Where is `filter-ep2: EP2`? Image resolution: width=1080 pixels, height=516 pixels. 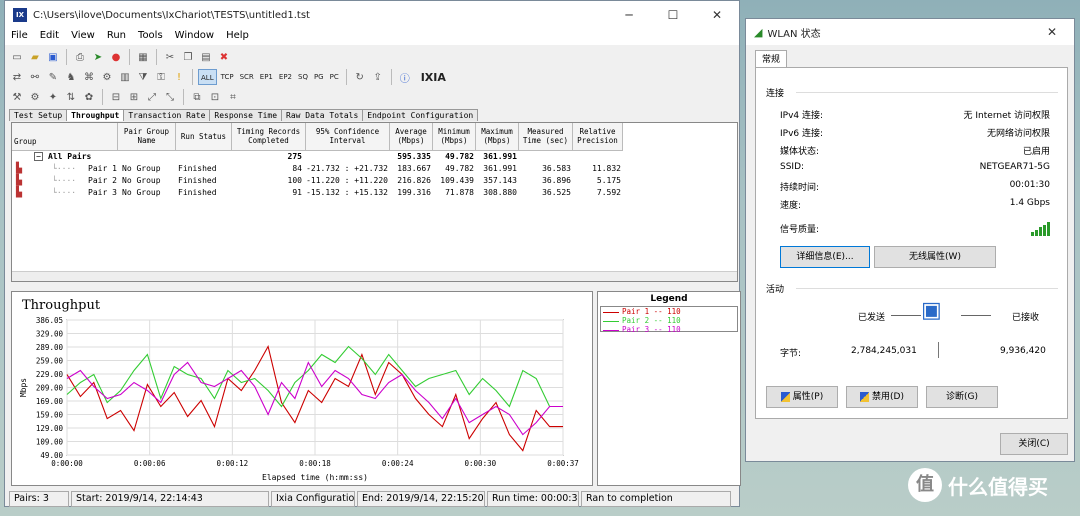 filter-ep2: EP2 is located at coordinates (285, 77).